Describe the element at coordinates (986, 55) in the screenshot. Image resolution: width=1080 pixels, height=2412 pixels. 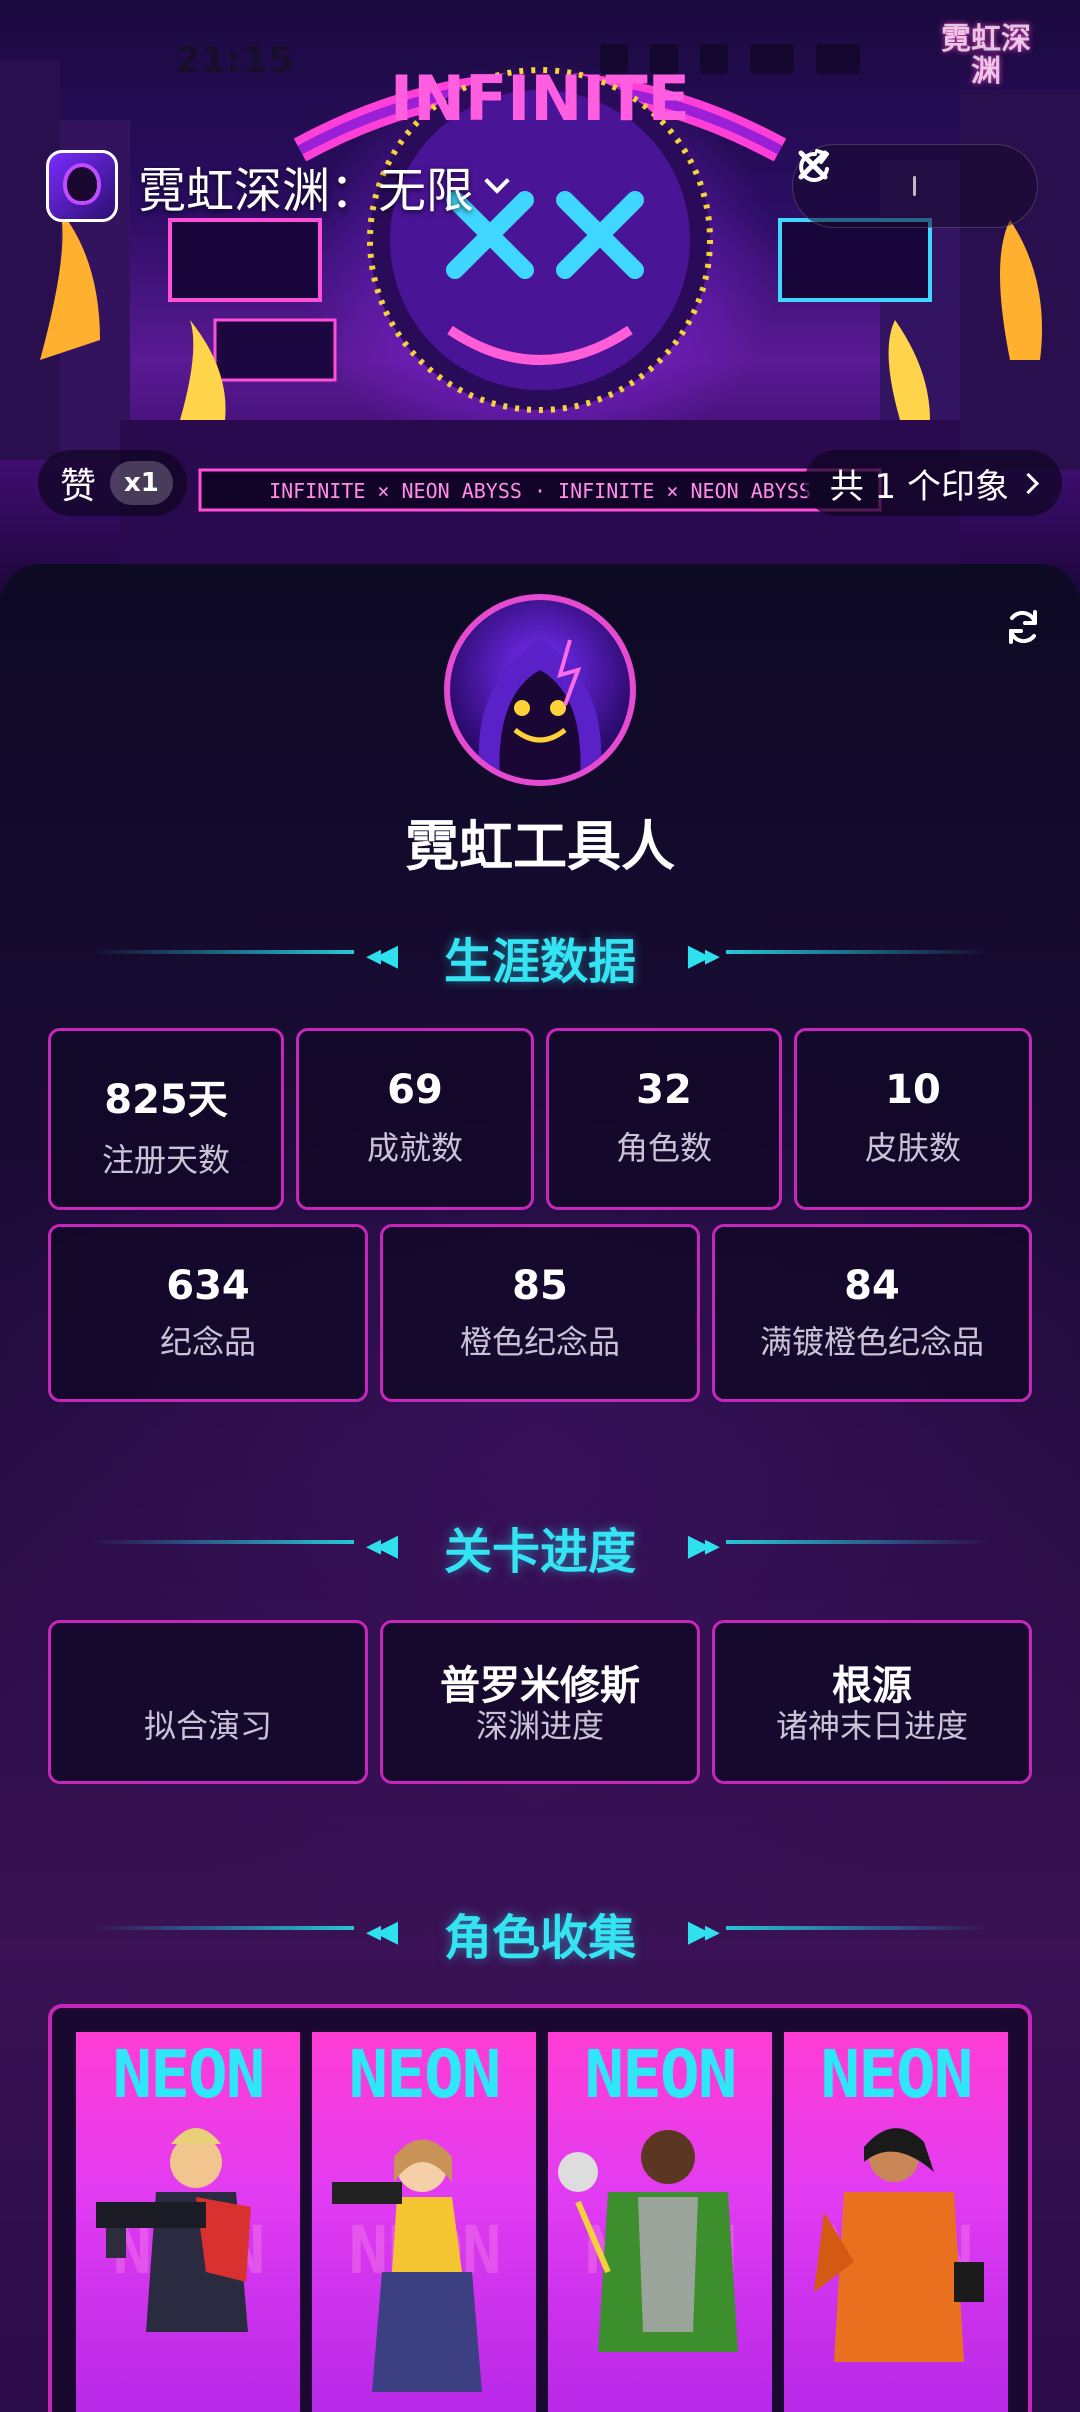
I see `game-watermark-logo: 霓虹深渊` at that location.